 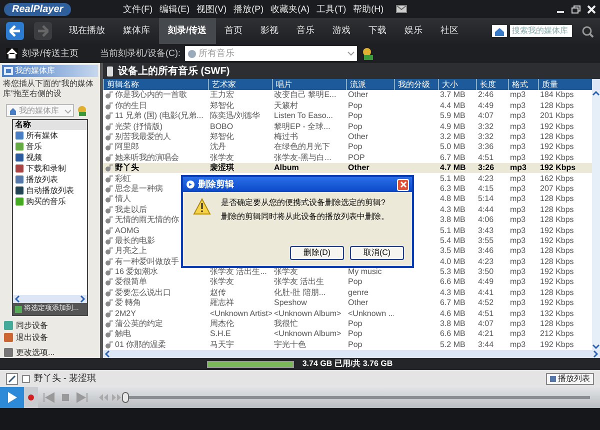 What do you see at coordinates (309, 84) in the screenshot?
I see `column-header: 唱片` at bounding box center [309, 84].